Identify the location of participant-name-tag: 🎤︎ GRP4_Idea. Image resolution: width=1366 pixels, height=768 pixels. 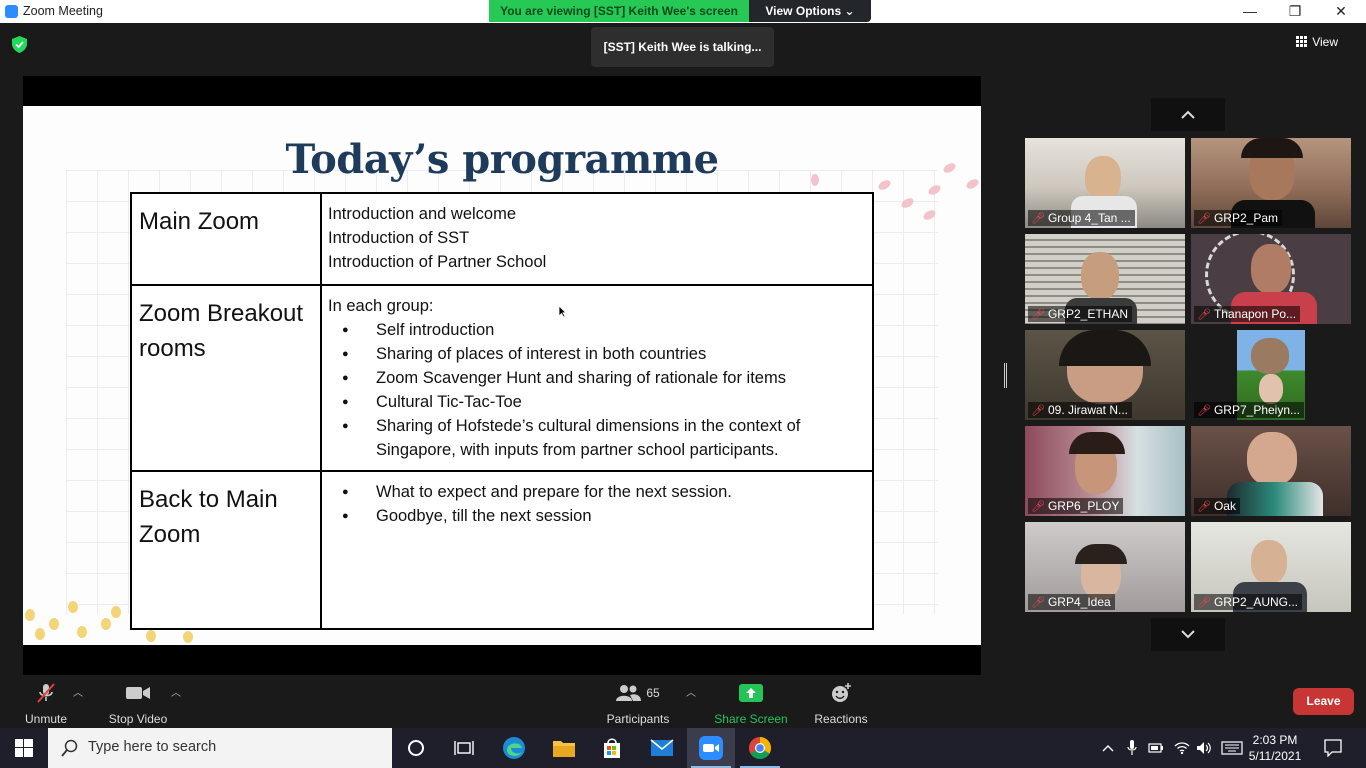
(1071, 602).